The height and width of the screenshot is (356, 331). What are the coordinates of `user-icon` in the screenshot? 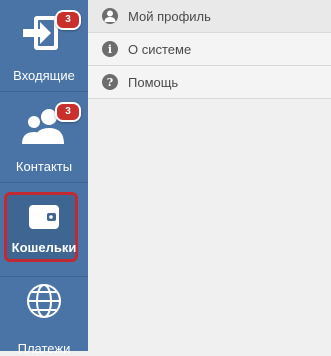 It's located at (110, 16).